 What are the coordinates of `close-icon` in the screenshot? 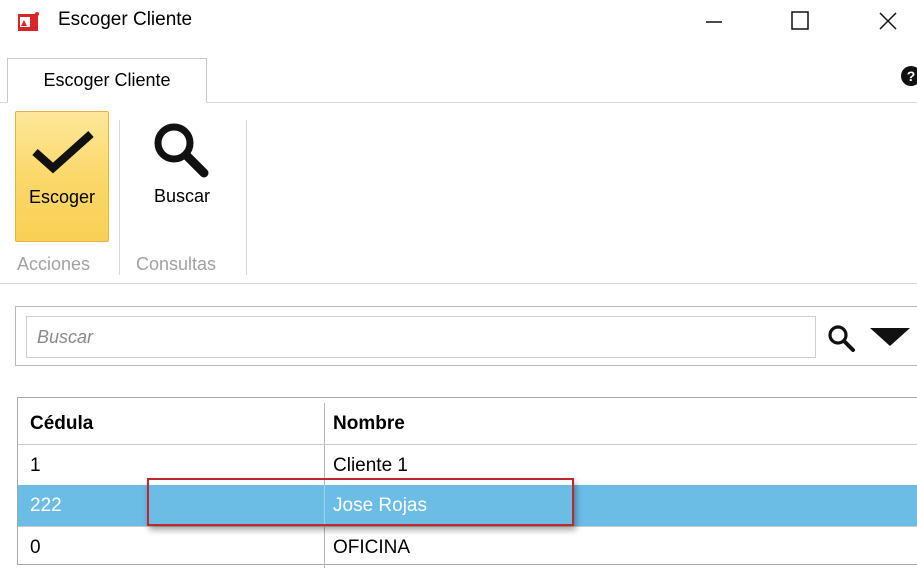 It's located at (888, 21).